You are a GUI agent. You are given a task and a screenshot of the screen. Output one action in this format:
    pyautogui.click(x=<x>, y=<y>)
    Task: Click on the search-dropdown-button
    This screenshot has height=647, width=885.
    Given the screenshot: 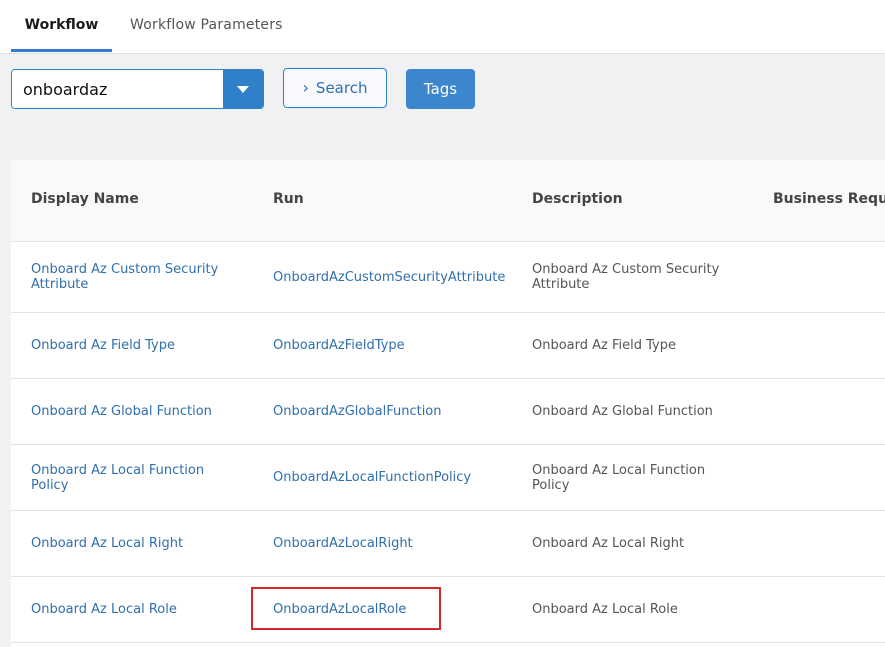 What is the action you would take?
    pyautogui.click(x=243, y=89)
    